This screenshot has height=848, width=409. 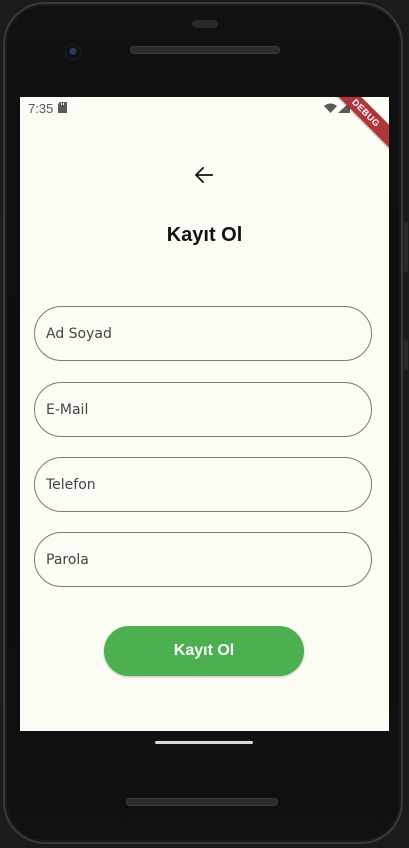 What do you see at coordinates (202, 802) in the screenshot?
I see `bottom-speaker` at bounding box center [202, 802].